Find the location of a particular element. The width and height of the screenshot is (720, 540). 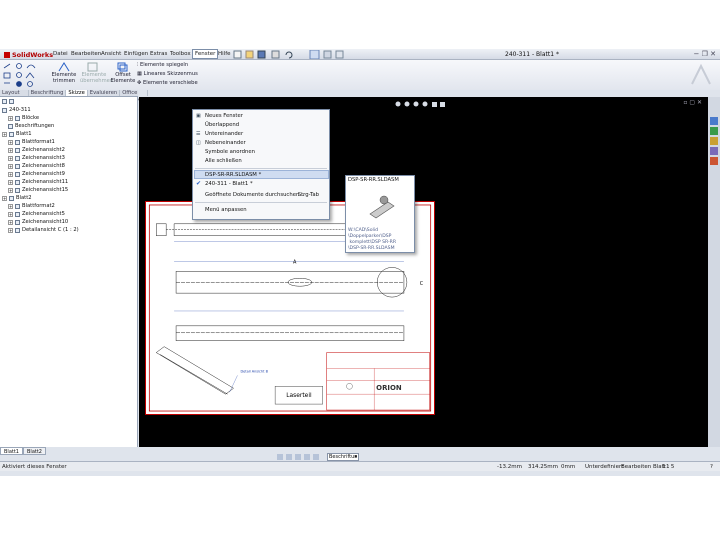

mirror-button: ⫶ Elemente spiegeln is located at coordinates (162, 65).